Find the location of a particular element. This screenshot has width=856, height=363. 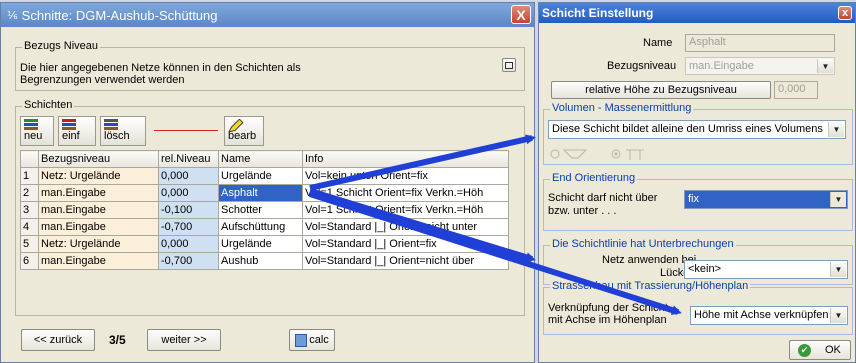

unterbrechungen-title: Die Schichtlinie hat Unterbrechungen is located at coordinates (643, 244).